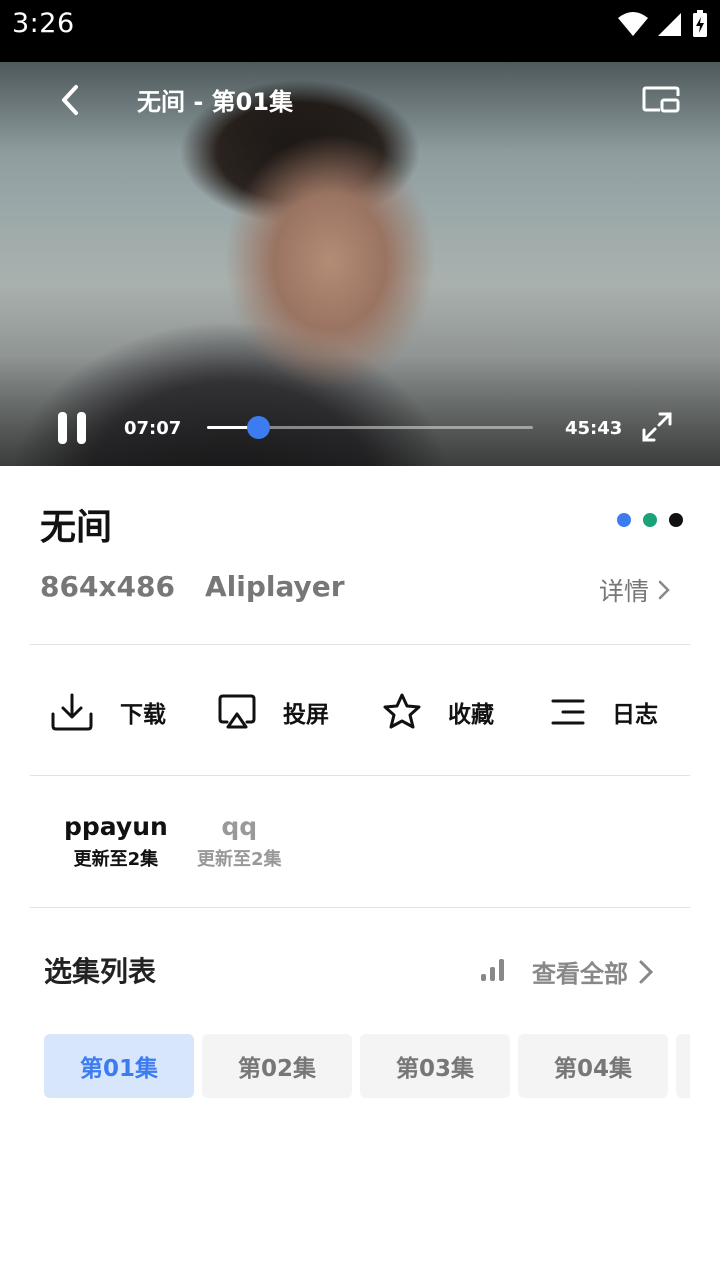  What do you see at coordinates (100, 971) in the screenshot?
I see `episode-list-heading: 选集列表` at bounding box center [100, 971].